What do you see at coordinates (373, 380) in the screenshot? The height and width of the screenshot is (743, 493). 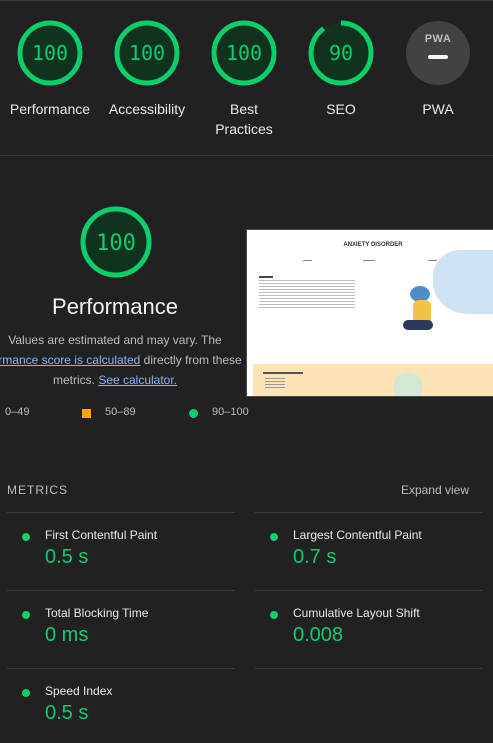 I see `thumbnail-band` at bounding box center [373, 380].